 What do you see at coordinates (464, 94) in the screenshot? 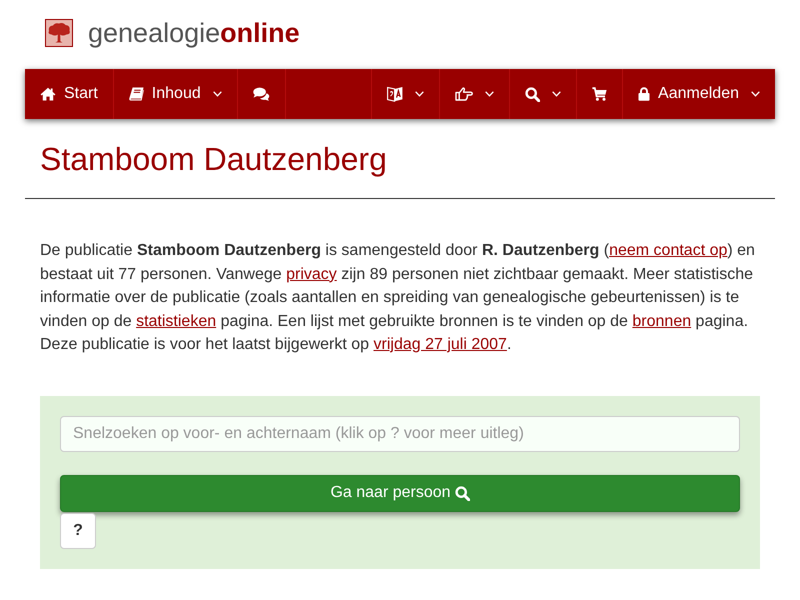
I see `pointing-hand-icon` at bounding box center [464, 94].